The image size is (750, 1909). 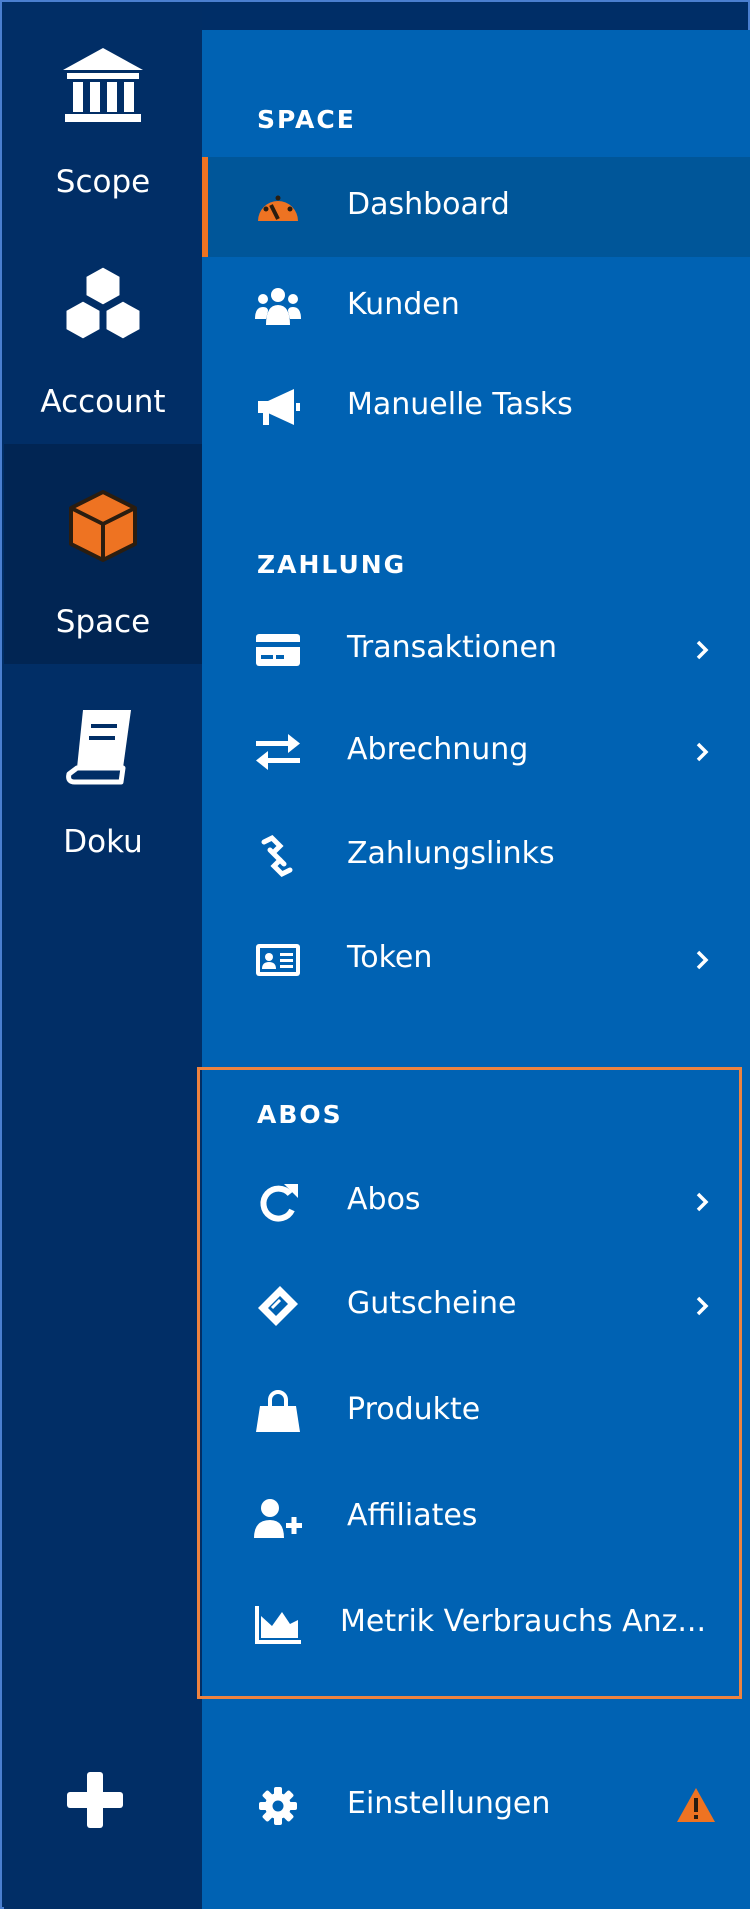 What do you see at coordinates (384, 1199) in the screenshot?
I see `menu-item-label: Abos` at bounding box center [384, 1199].